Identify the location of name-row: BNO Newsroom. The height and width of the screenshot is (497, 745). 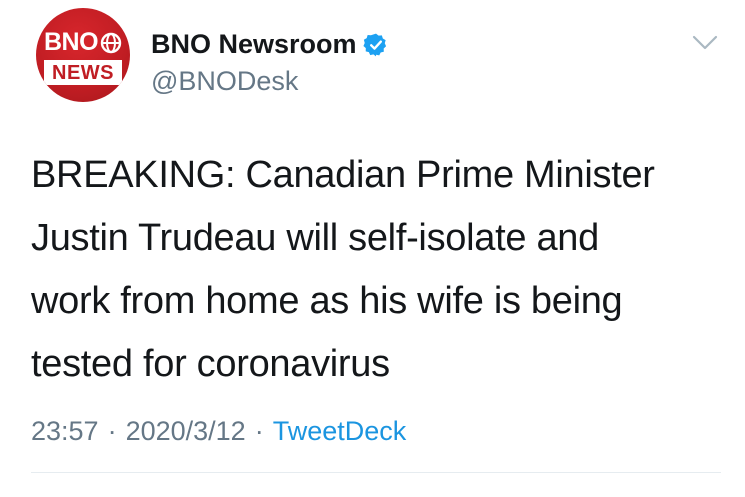
(270, 44).